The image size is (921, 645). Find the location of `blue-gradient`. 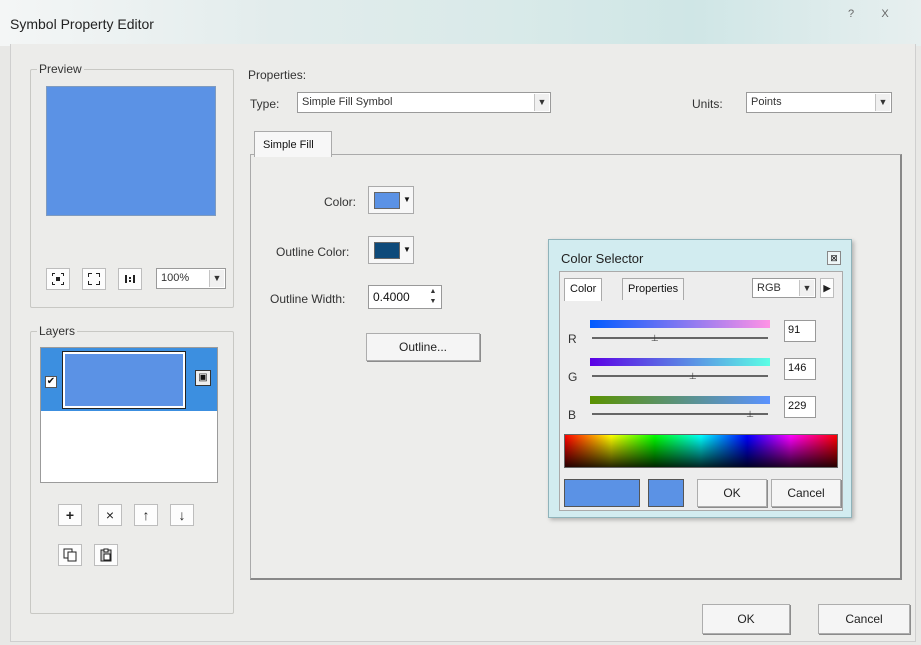

blue-gradient is located at coordinates (680, 400).